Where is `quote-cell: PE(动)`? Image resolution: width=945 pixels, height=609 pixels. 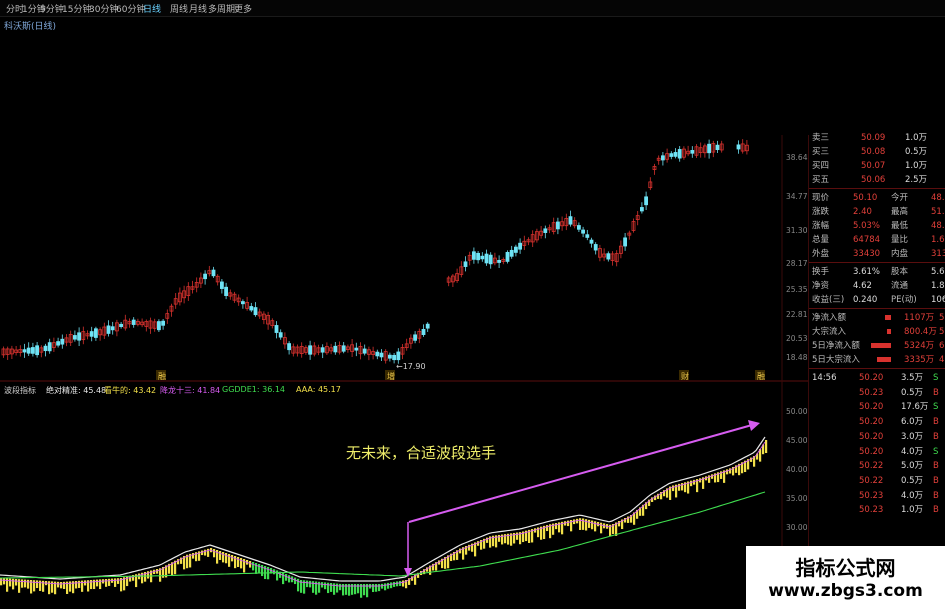
quote-cell: PE(动) is located at coordinates (904, 300).